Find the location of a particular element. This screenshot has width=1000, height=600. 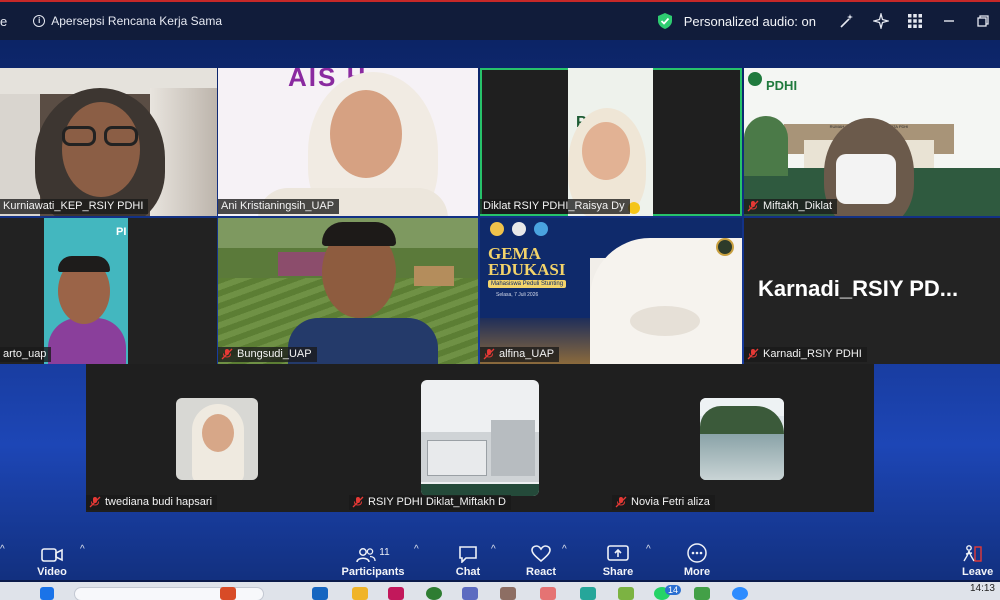

participants-options-caret-icon: ^ is located at coordinates (416, 549).